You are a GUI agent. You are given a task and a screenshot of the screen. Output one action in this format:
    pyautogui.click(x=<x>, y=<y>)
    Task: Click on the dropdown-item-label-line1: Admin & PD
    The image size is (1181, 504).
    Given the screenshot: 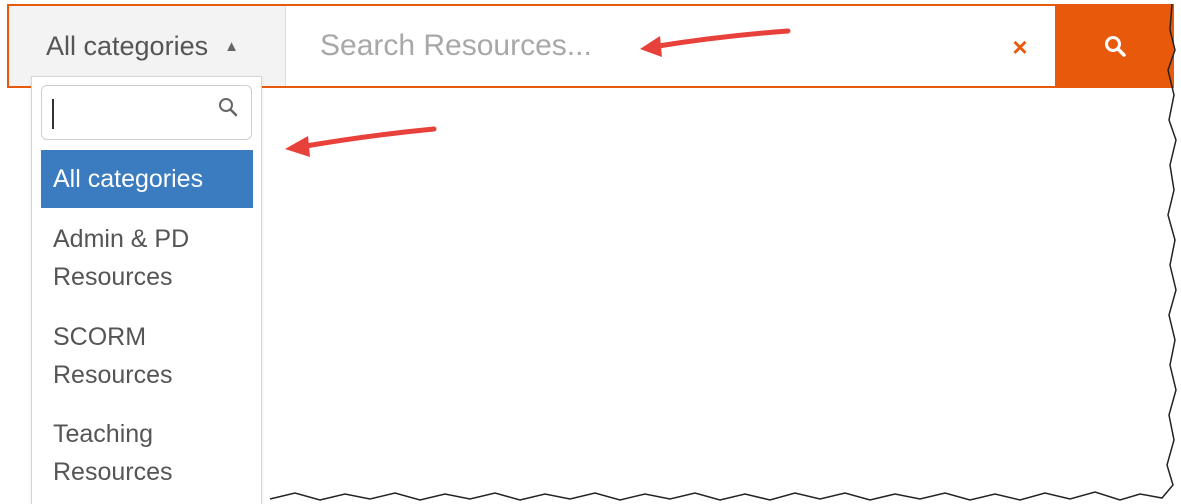 What is the action you would take?
    pyautogui.click(x=121, y=239)
    